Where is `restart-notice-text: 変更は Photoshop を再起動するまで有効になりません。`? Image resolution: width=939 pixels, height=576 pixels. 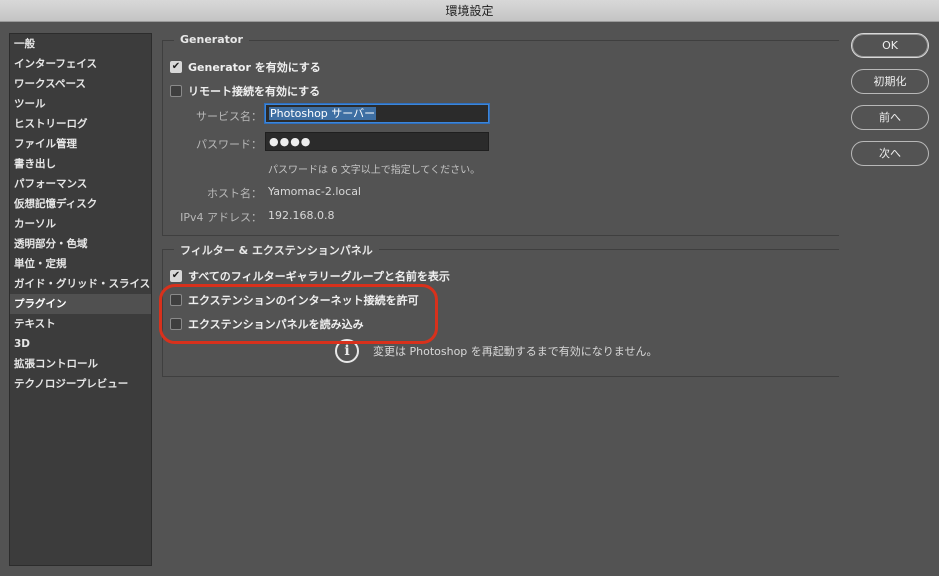 restart-notice-text: 変更は Photoshop を再起動するまで有効になりません。 is located at coordinates (515, 351).